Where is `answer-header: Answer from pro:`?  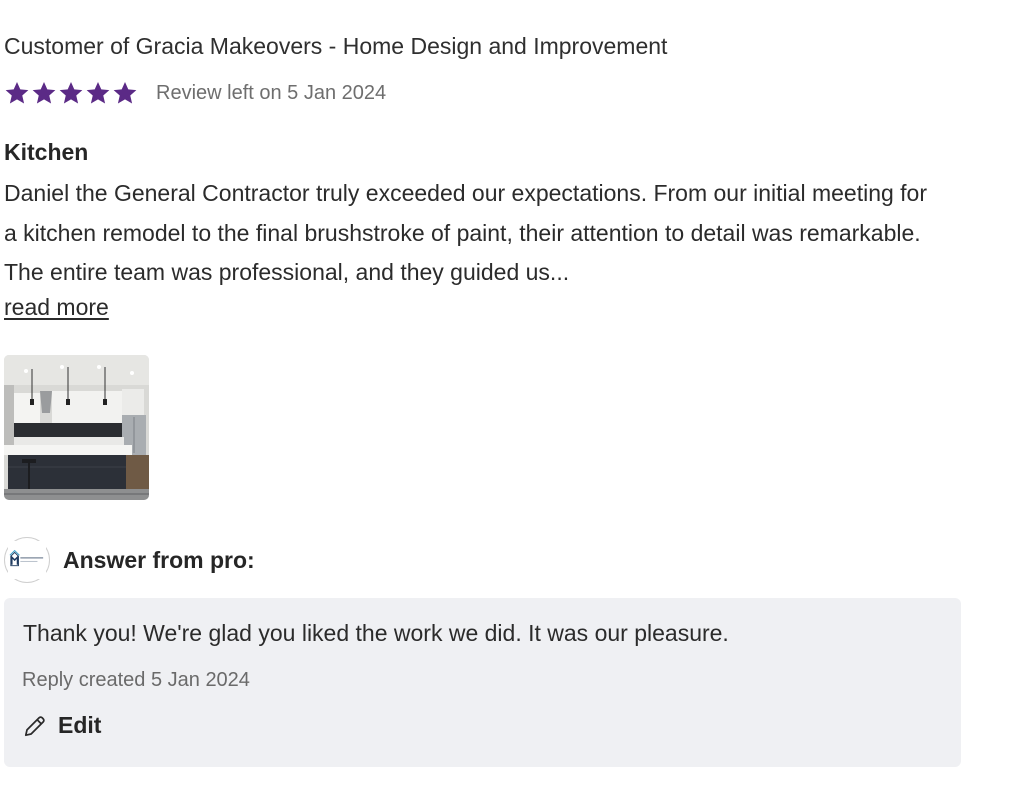
answer-header: Answer from pro: is located at coordinates (129, 560).